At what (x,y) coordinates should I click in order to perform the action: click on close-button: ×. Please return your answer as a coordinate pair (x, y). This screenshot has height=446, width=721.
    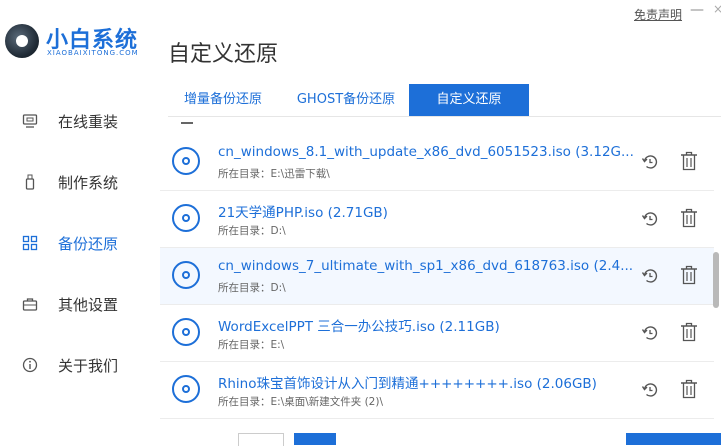
    Looking at the image, I should click on (717, 9).